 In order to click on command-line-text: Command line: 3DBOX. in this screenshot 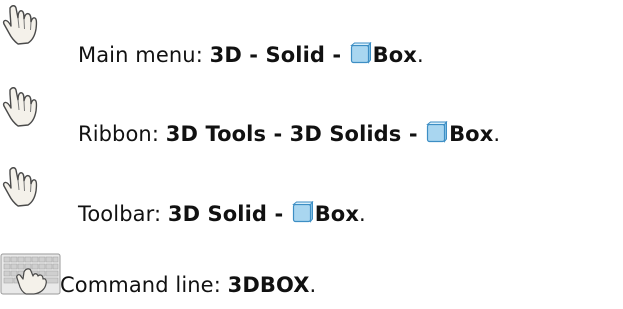, I will do `click(188, 285)`.